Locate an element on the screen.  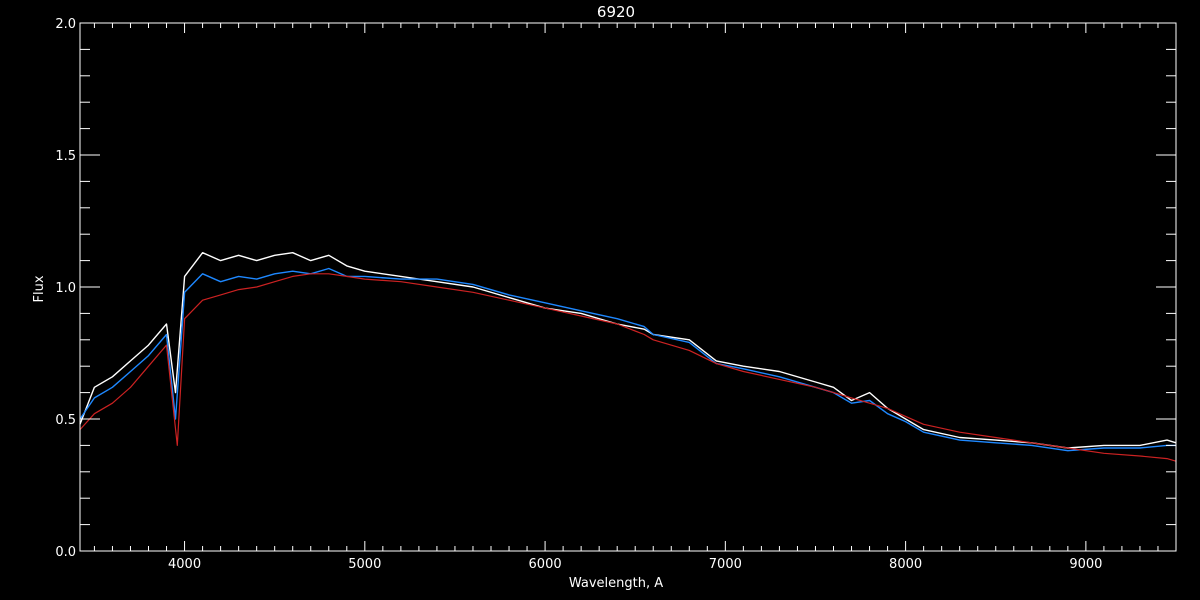
x-tick-label: 8000 is located at coordinates (905, 564).